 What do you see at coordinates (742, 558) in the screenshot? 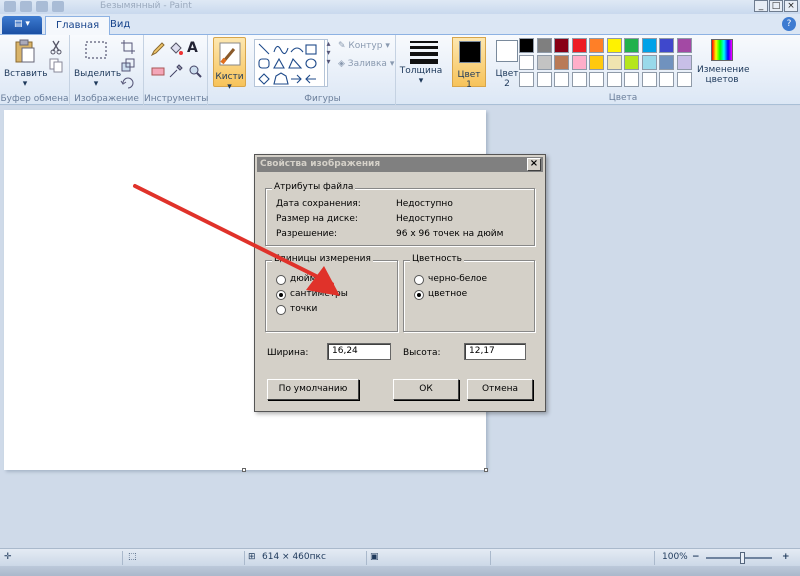
I see `zoom-slider-thumb` at bounding box center [742, 558].